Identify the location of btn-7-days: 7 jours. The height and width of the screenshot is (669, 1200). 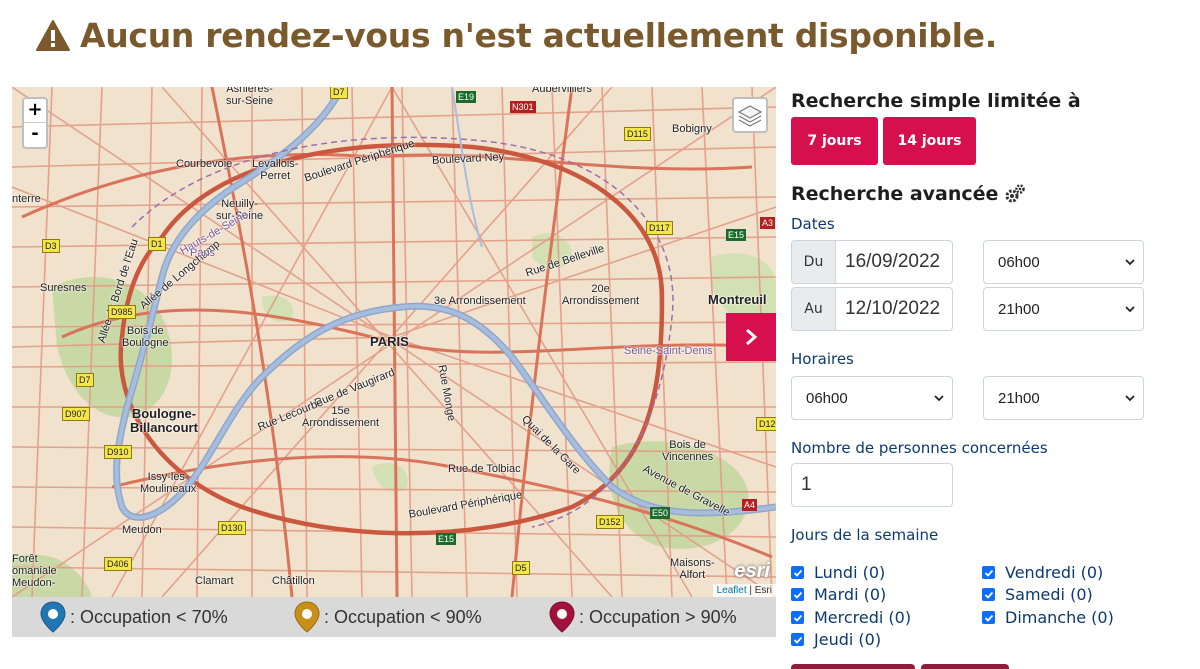
(834, 141).